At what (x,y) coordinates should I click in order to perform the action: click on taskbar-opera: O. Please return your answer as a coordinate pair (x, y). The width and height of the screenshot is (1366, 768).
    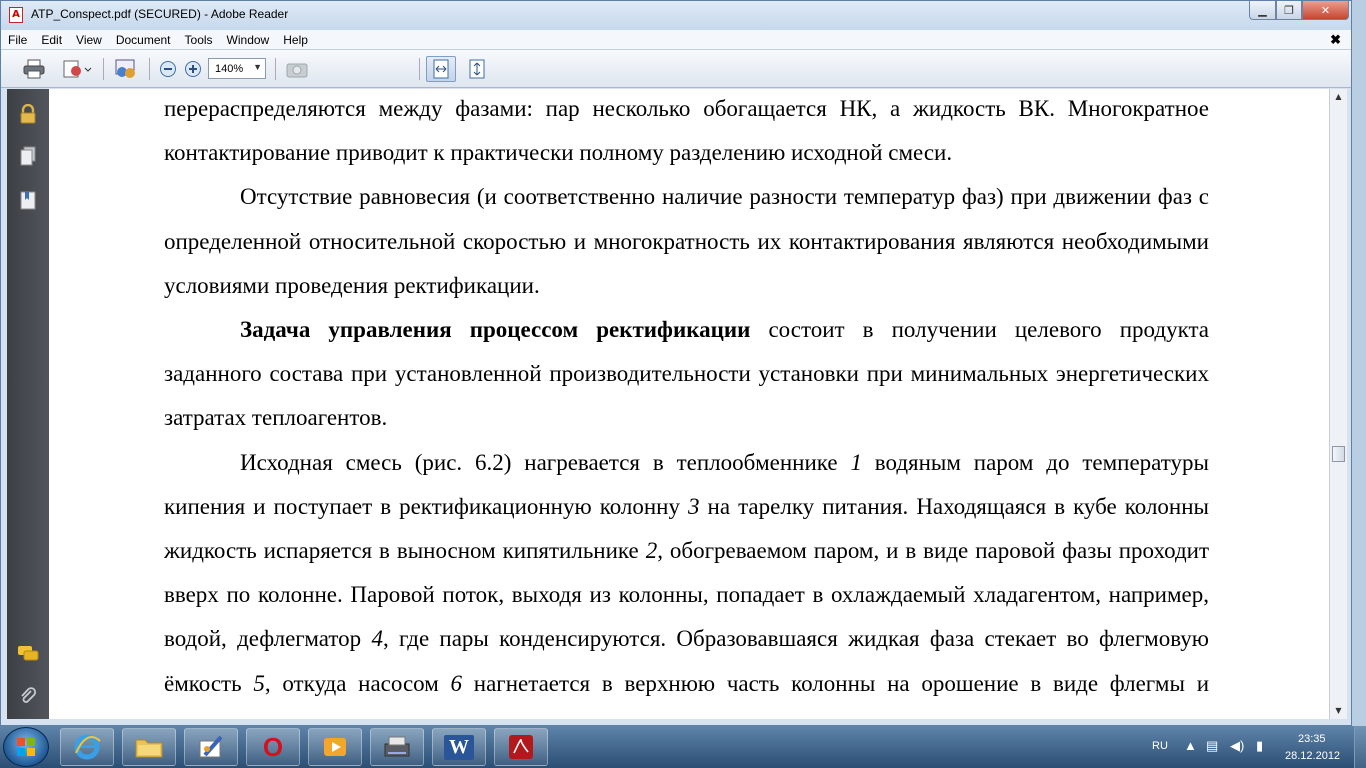
    Looking at the image, I should click on (273, 747).